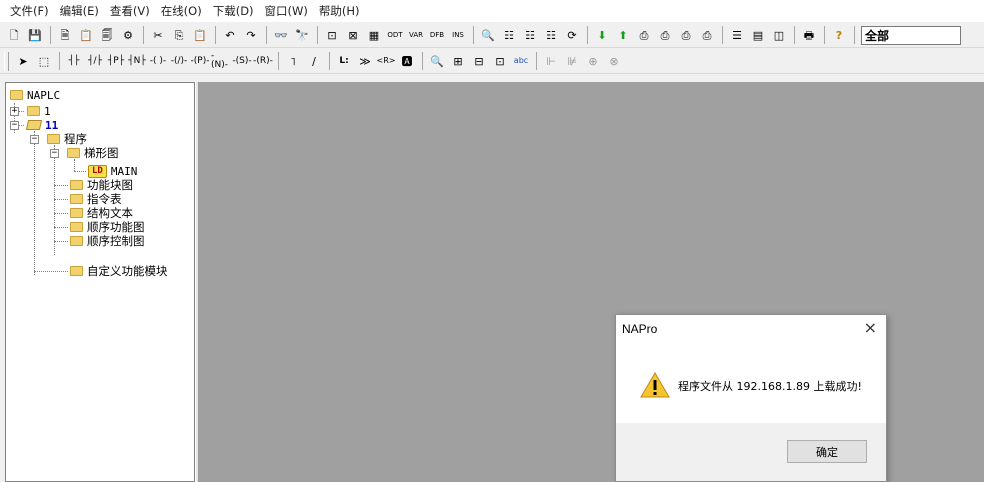 Image resolution: width=984 pixels, height=482 pixels. I want to click on ok-button: 确定, so click(827, 451).